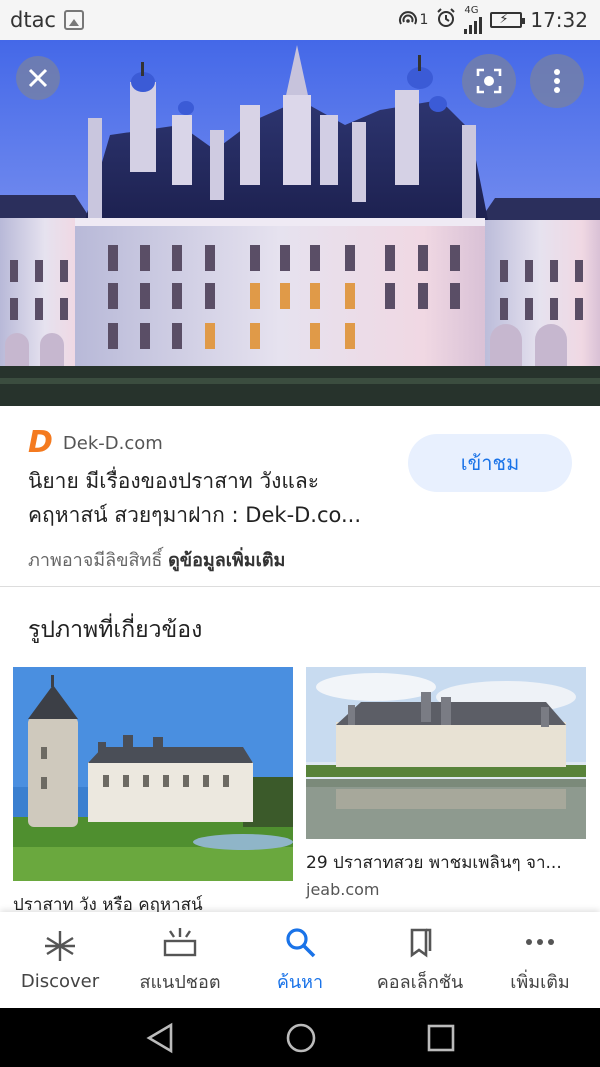 The width and height of the screenshot is (600, 1067). I want to click on nav-search-label: ค้นหา, so click(300, 982).